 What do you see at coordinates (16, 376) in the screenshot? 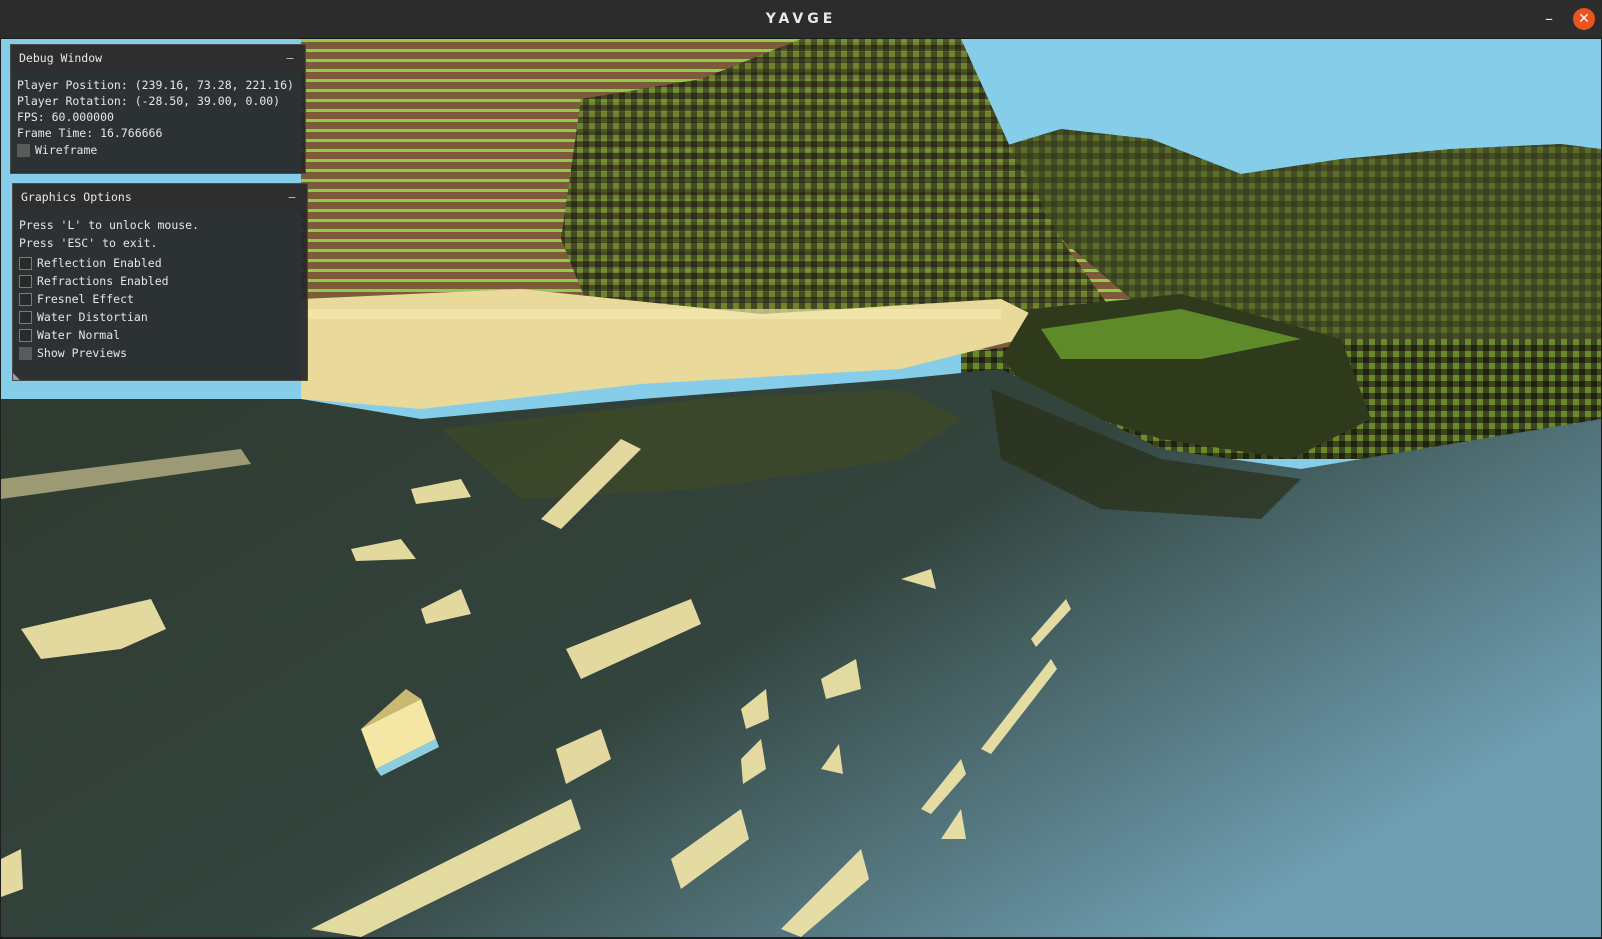
I see `resize-grip` at bounding box center [16, 376].